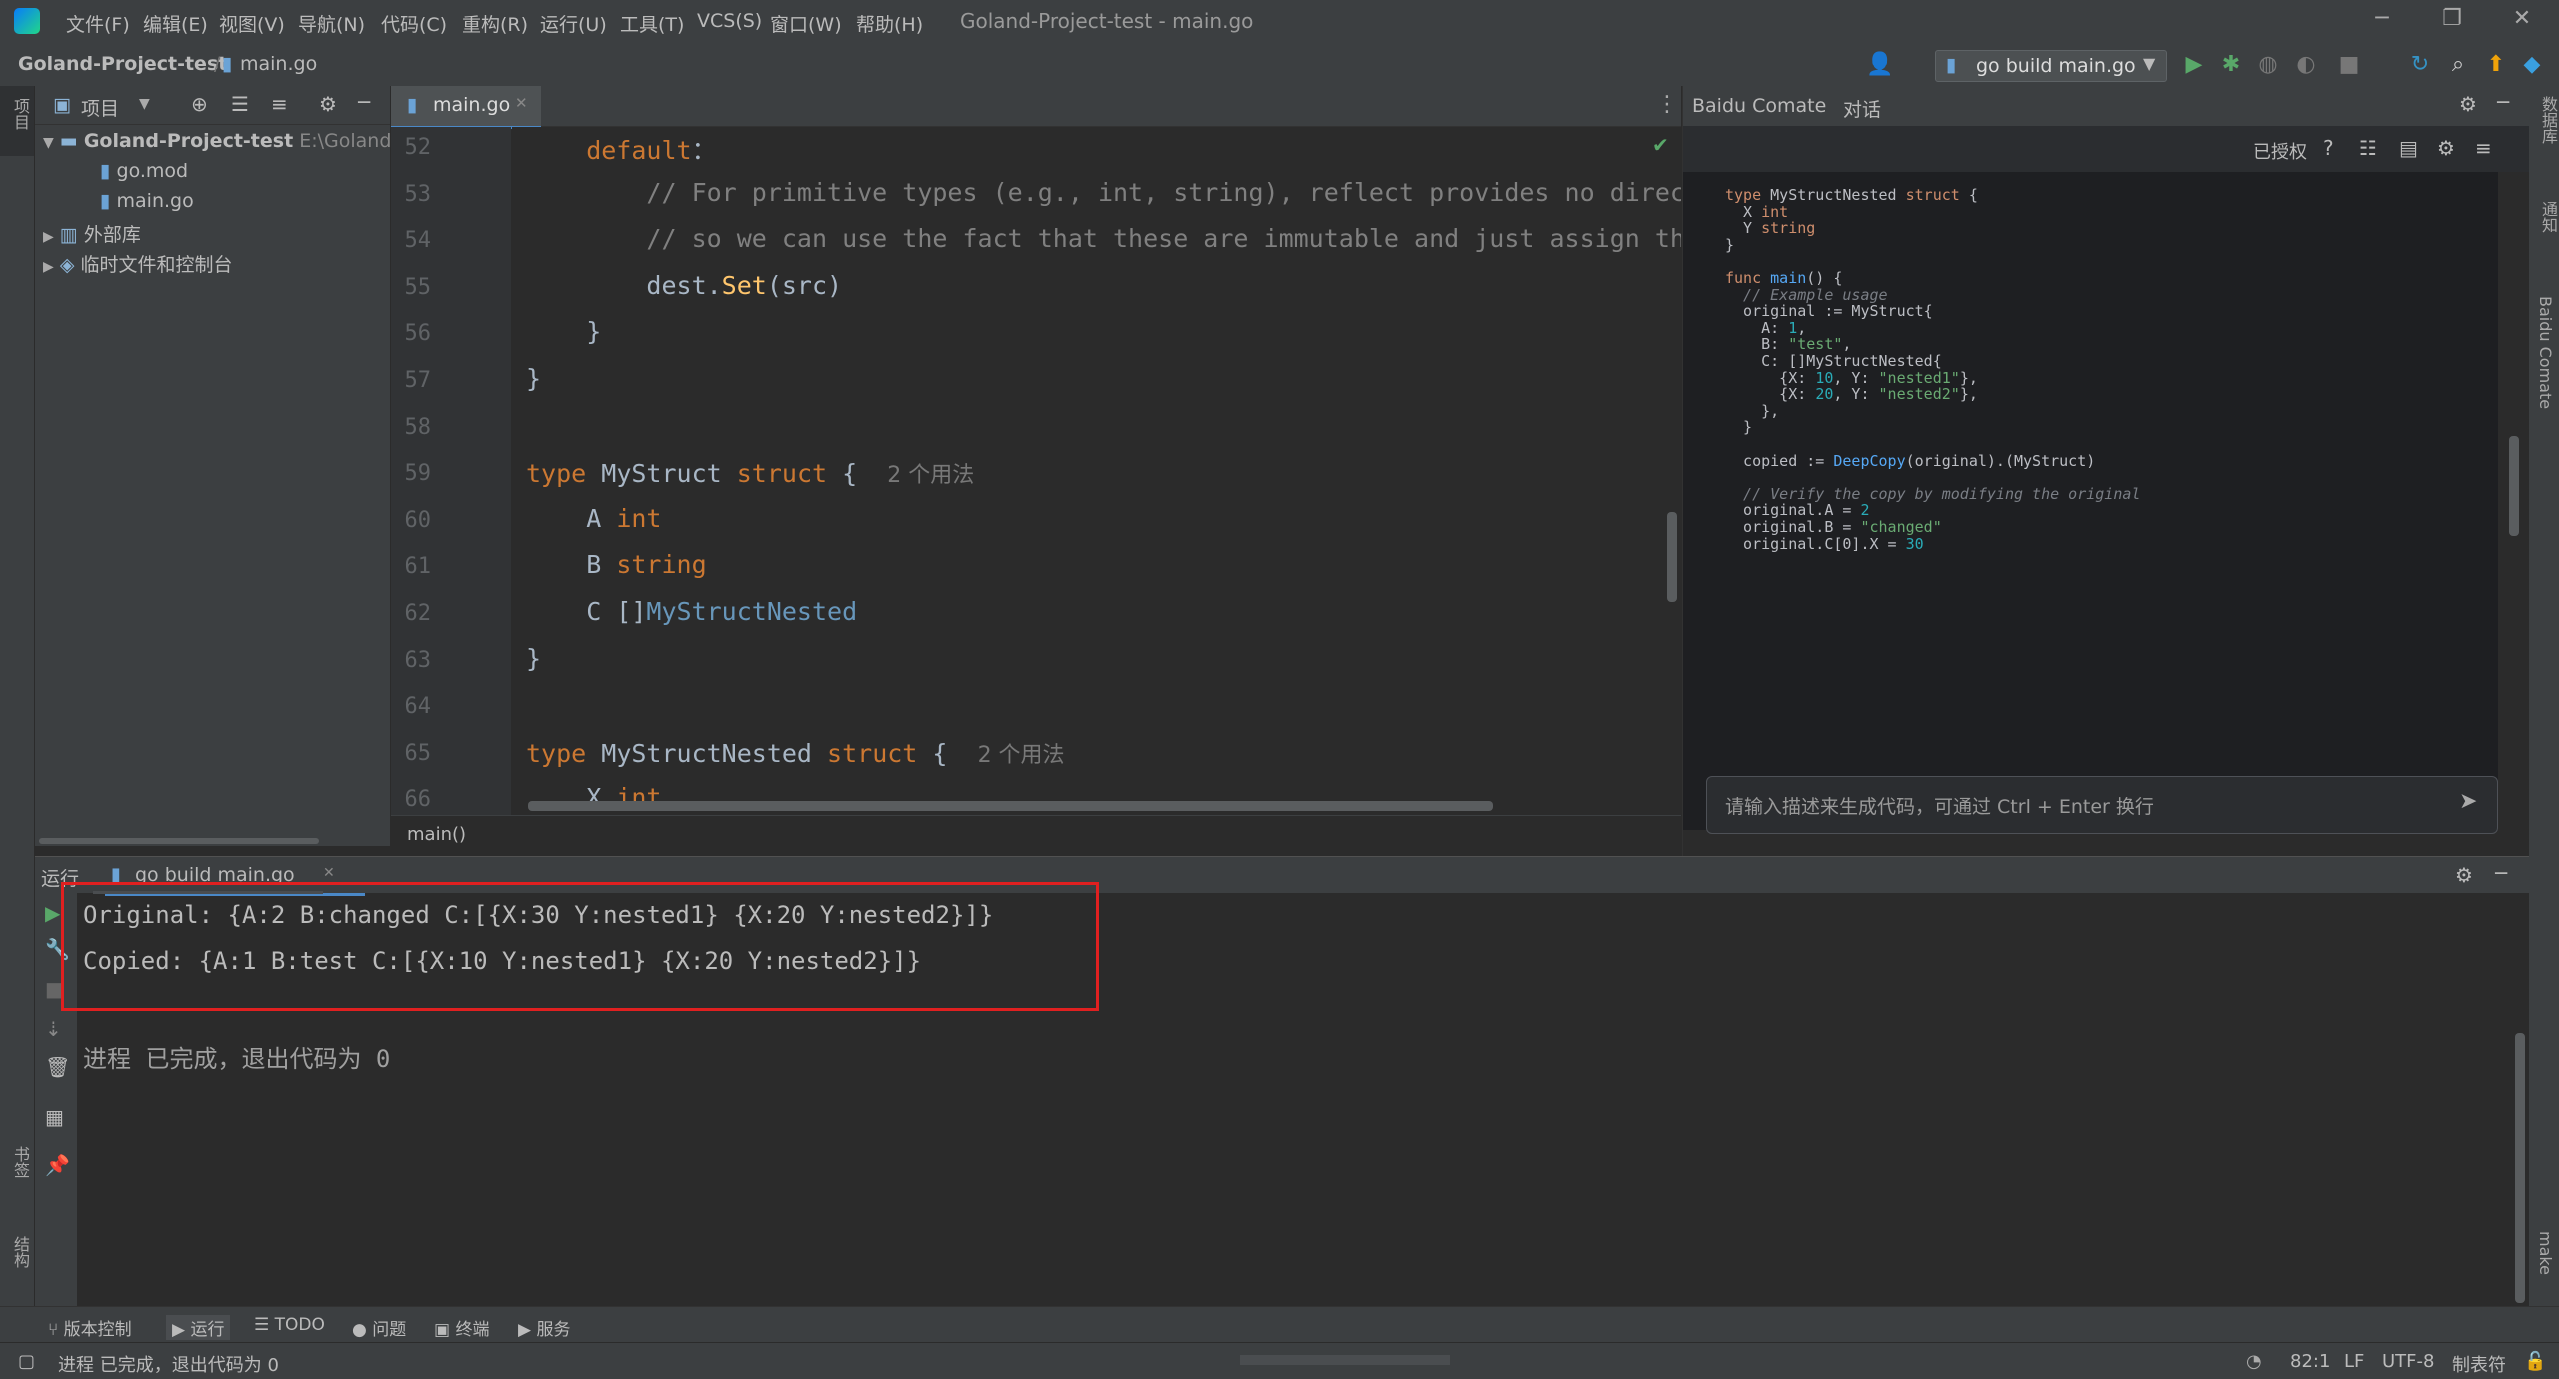 Image resolution: width=2559 pixels, height=1379 pixels. Describe the element at coordinates (1752, 410) in the screenshot. I see `comate-code-line: },` at that location.